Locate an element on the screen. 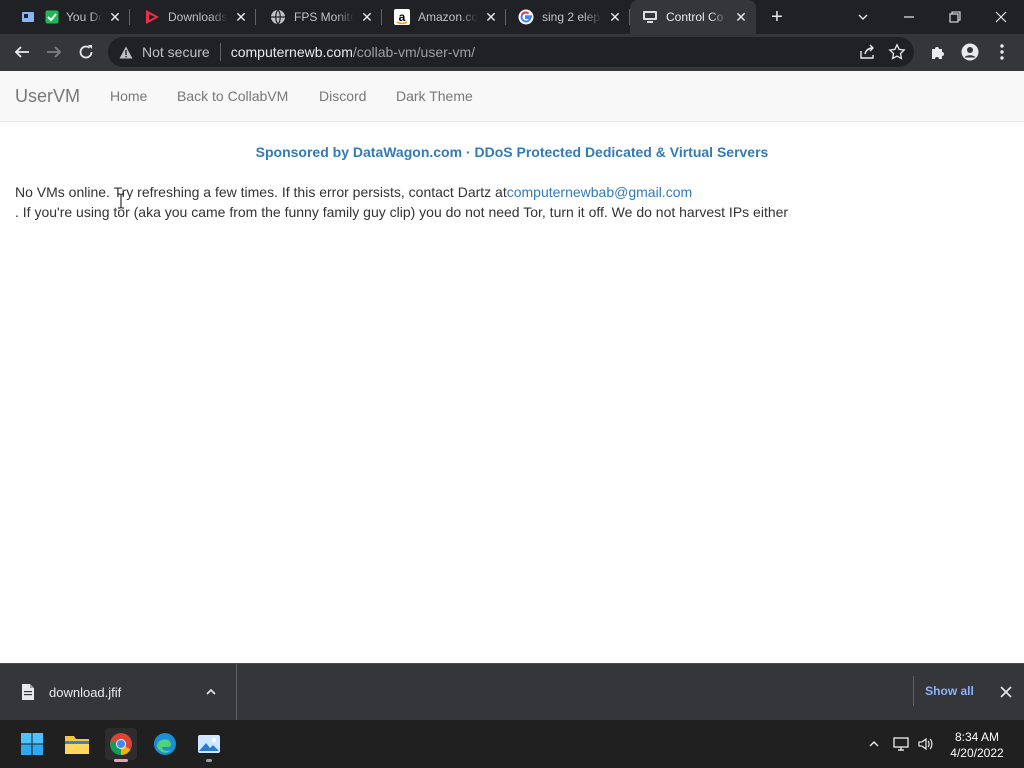 The height and width of the screenshot is (768, 1024). tab-downloads: Downloads ✕ is located at coordinates (194, 17).